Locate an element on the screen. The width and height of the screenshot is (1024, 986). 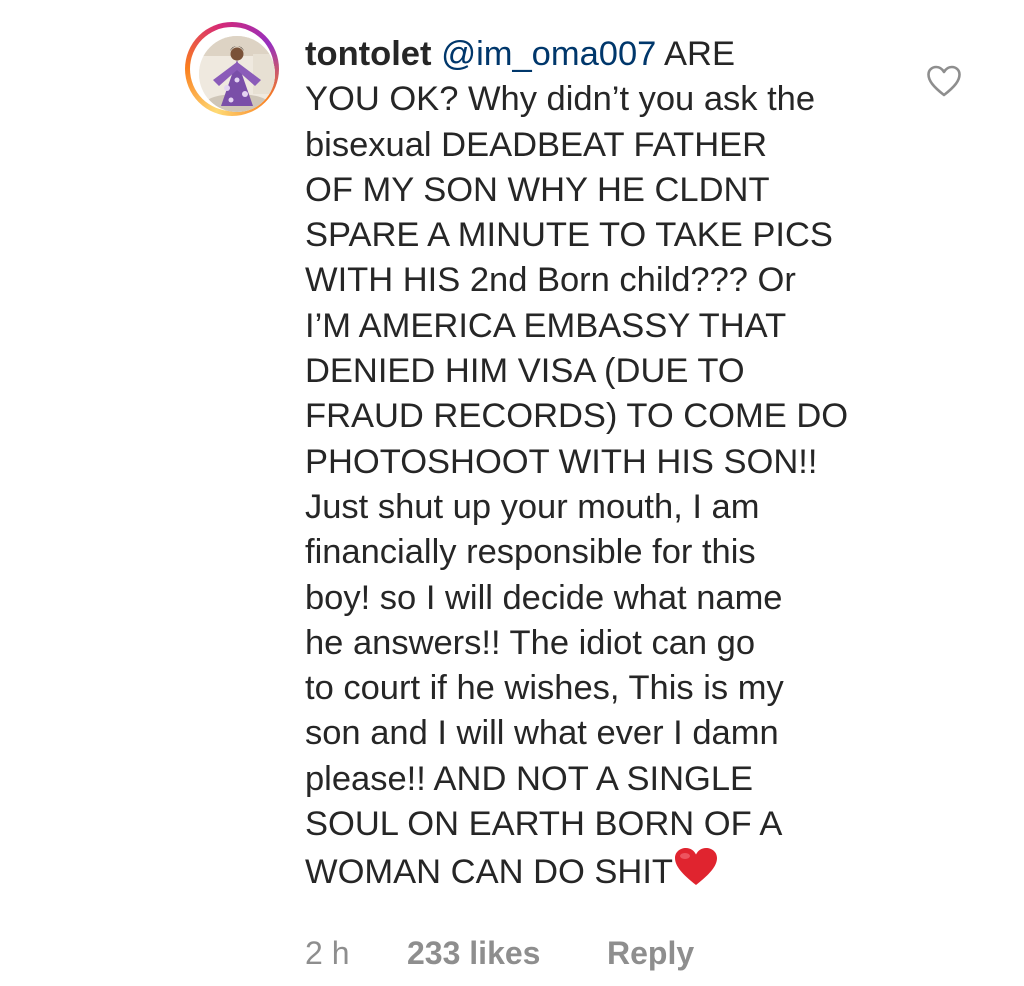
likes-count-button: 233 likes is located at coordinates (473, 953).